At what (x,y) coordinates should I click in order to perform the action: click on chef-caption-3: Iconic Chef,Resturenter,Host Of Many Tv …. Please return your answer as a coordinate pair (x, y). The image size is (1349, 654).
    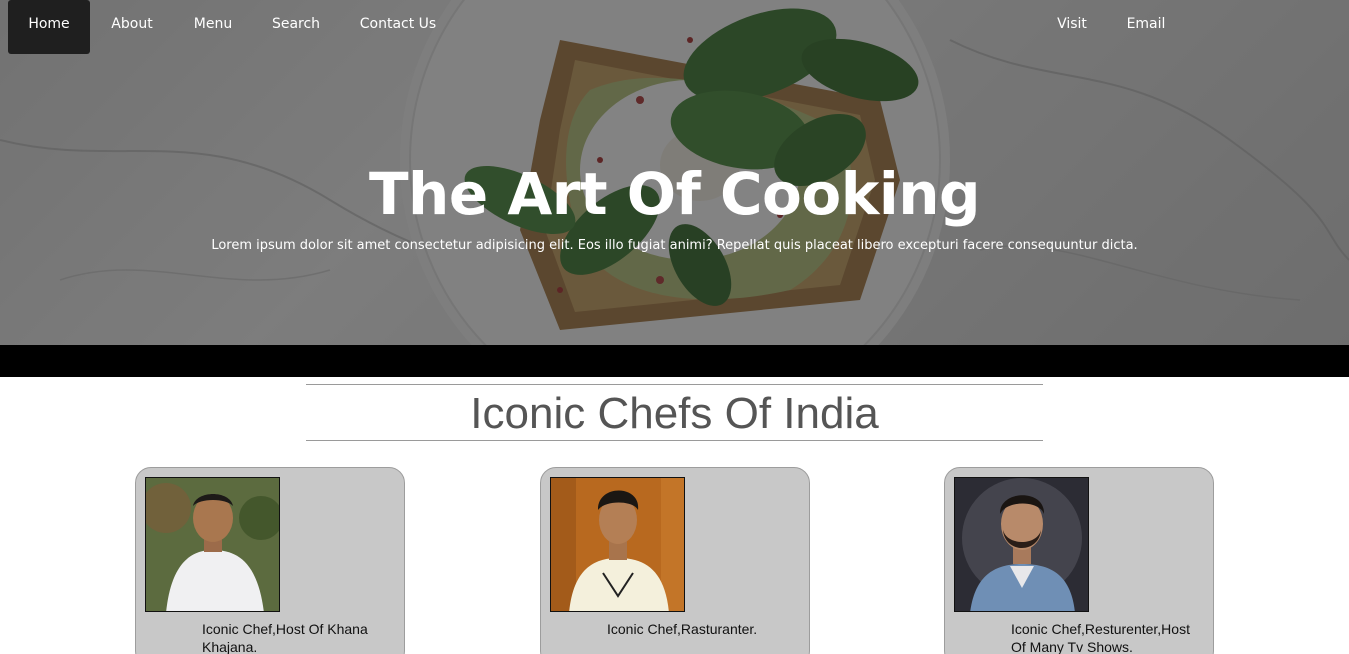
    Looking at the image, I should click on (1100, 637).